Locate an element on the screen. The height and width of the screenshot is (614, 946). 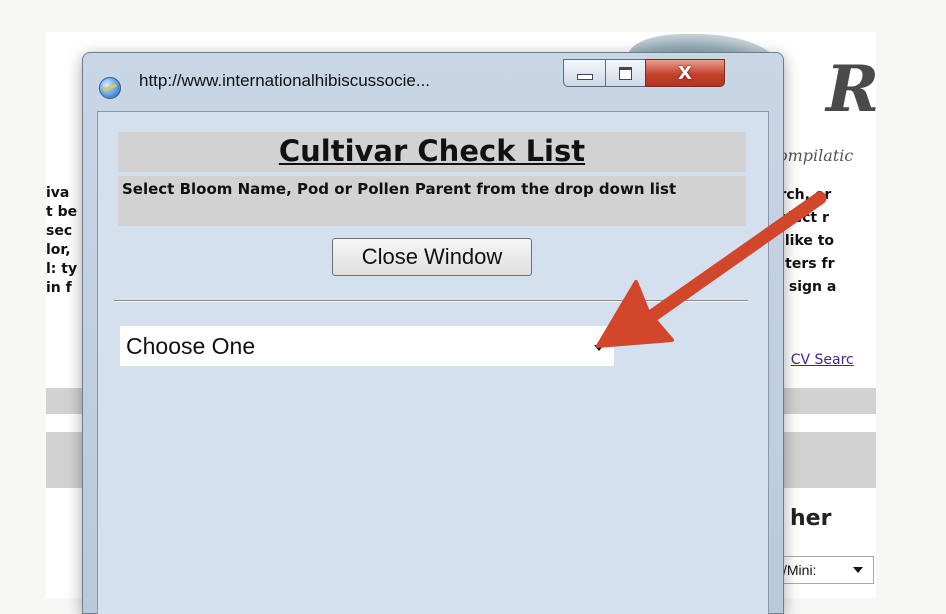
internet-explorer-icon is located at coordinates (110, 88).